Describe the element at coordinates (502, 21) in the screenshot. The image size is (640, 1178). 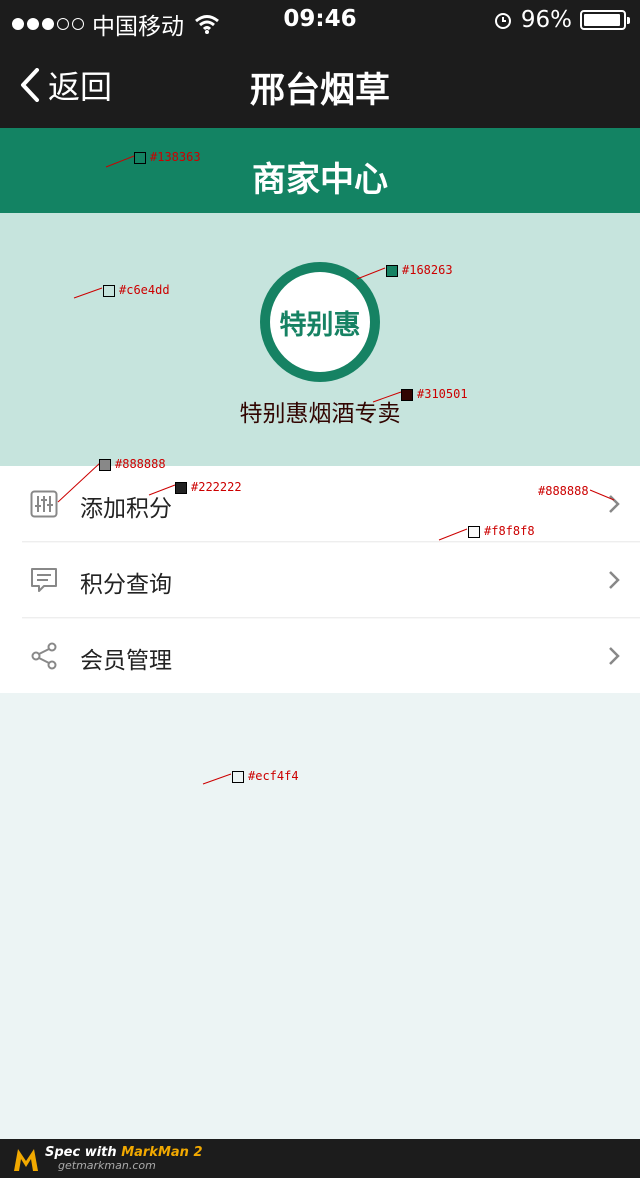
I see `alarm-icon` at that location.